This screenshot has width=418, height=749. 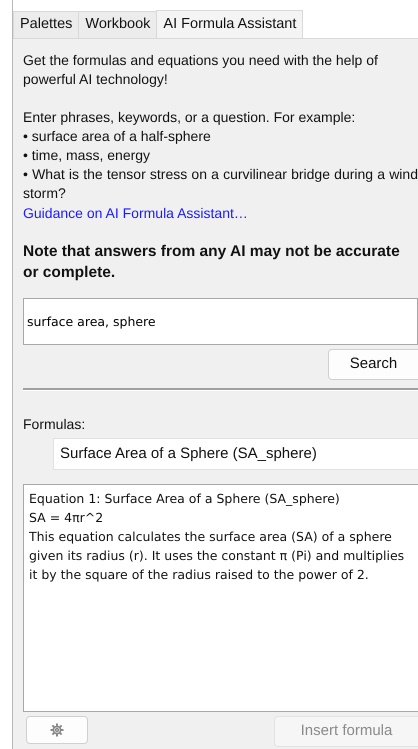 What do you see at coordinates (373, 364) in the screenshot?
I see `search-button: Search` at bounding box center [373, 364].